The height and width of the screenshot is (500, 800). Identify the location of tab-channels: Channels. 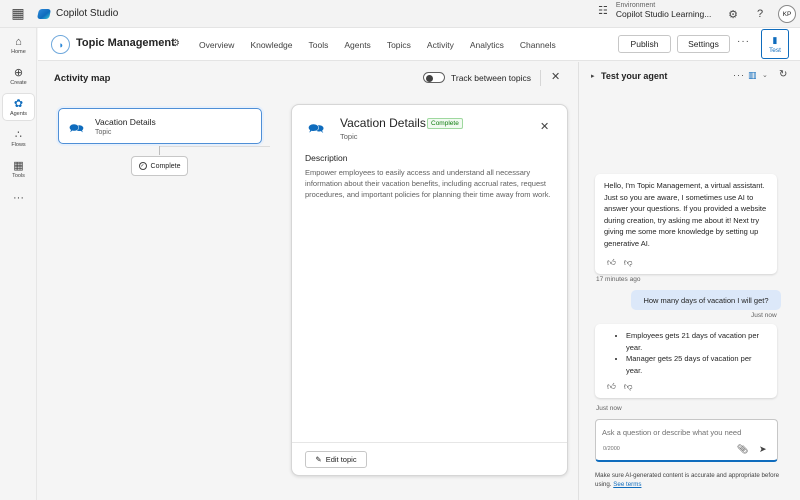
(538, 45).